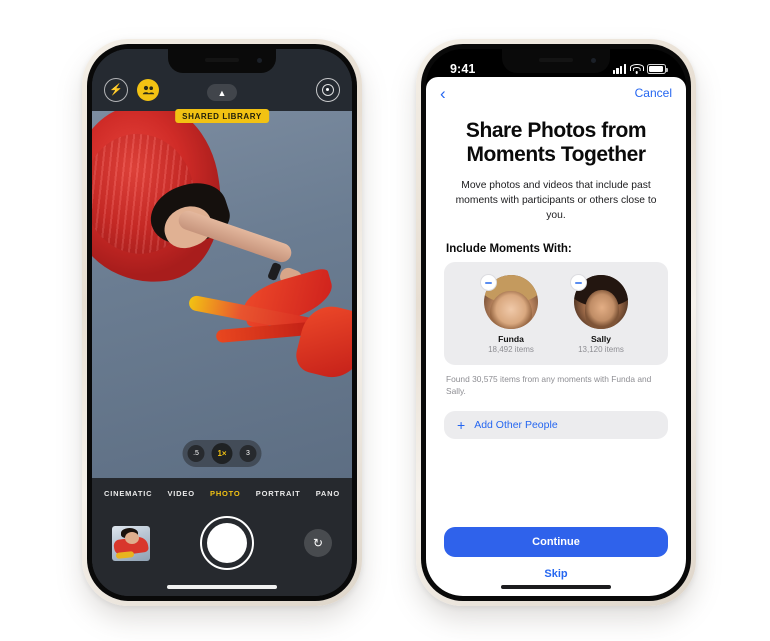 This screenshot has height=641, width=770. I want to click on person-item-count: 18,492 items, so click(511, 350).